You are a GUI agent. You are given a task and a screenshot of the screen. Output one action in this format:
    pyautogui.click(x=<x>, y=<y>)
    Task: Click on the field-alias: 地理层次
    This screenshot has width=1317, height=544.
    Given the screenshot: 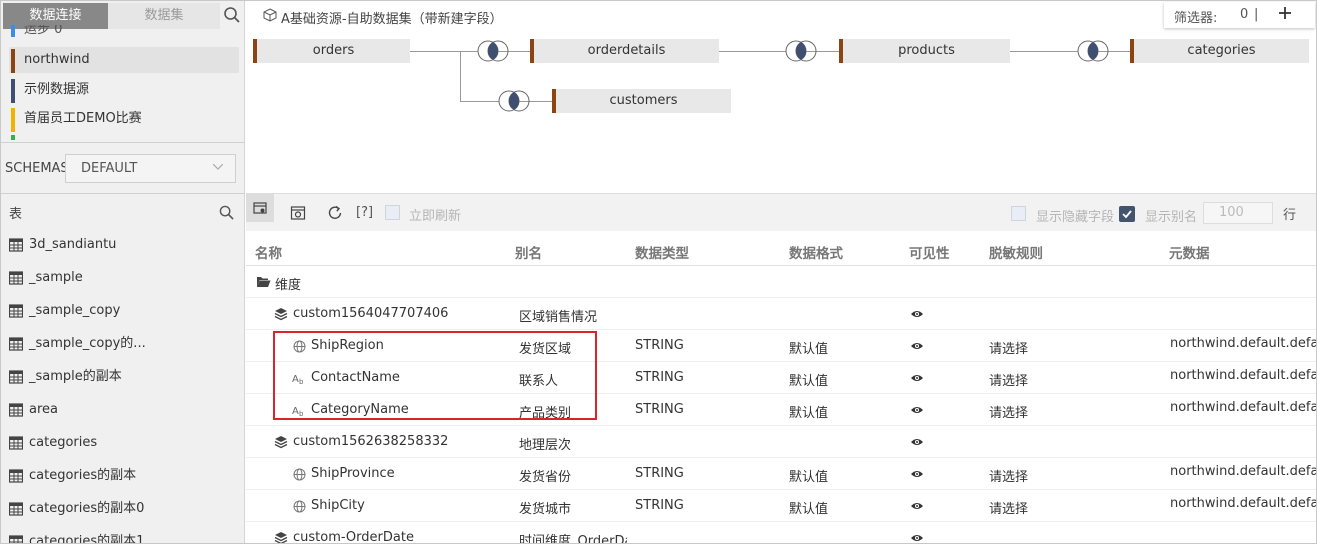 What is the action you would take?
    pyautogui.click(x=545, y=443)
    